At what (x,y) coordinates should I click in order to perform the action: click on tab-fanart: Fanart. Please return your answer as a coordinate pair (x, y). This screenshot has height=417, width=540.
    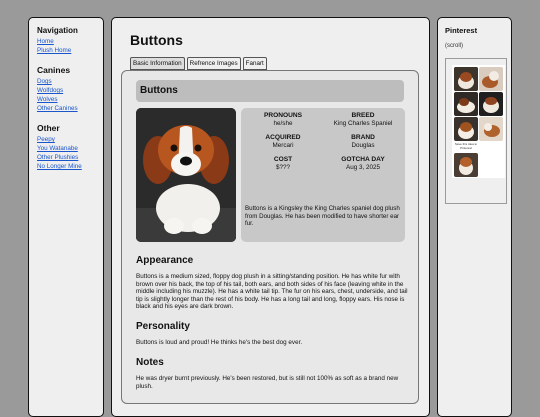
    Looking at the image, I should click on (254, 63).